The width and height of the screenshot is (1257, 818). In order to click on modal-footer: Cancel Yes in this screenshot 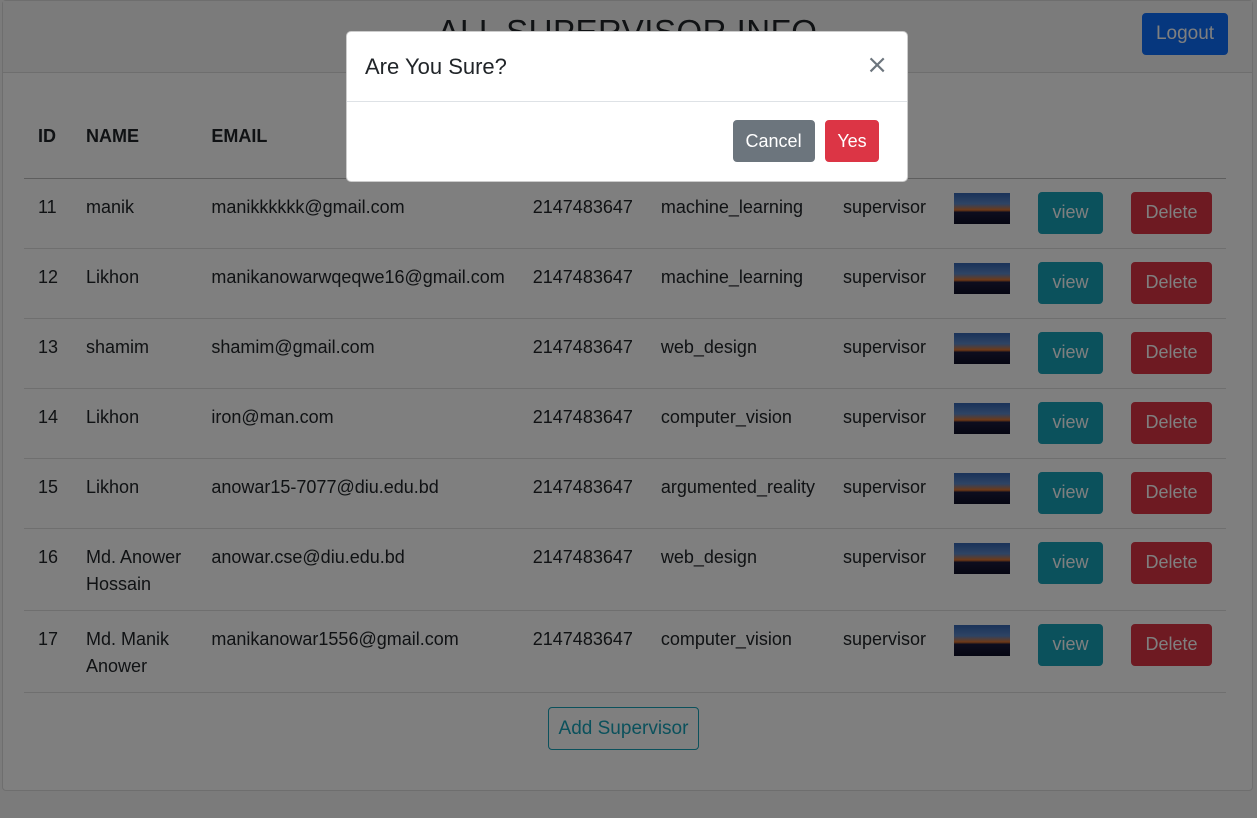, I will do `click(805, 141)`.